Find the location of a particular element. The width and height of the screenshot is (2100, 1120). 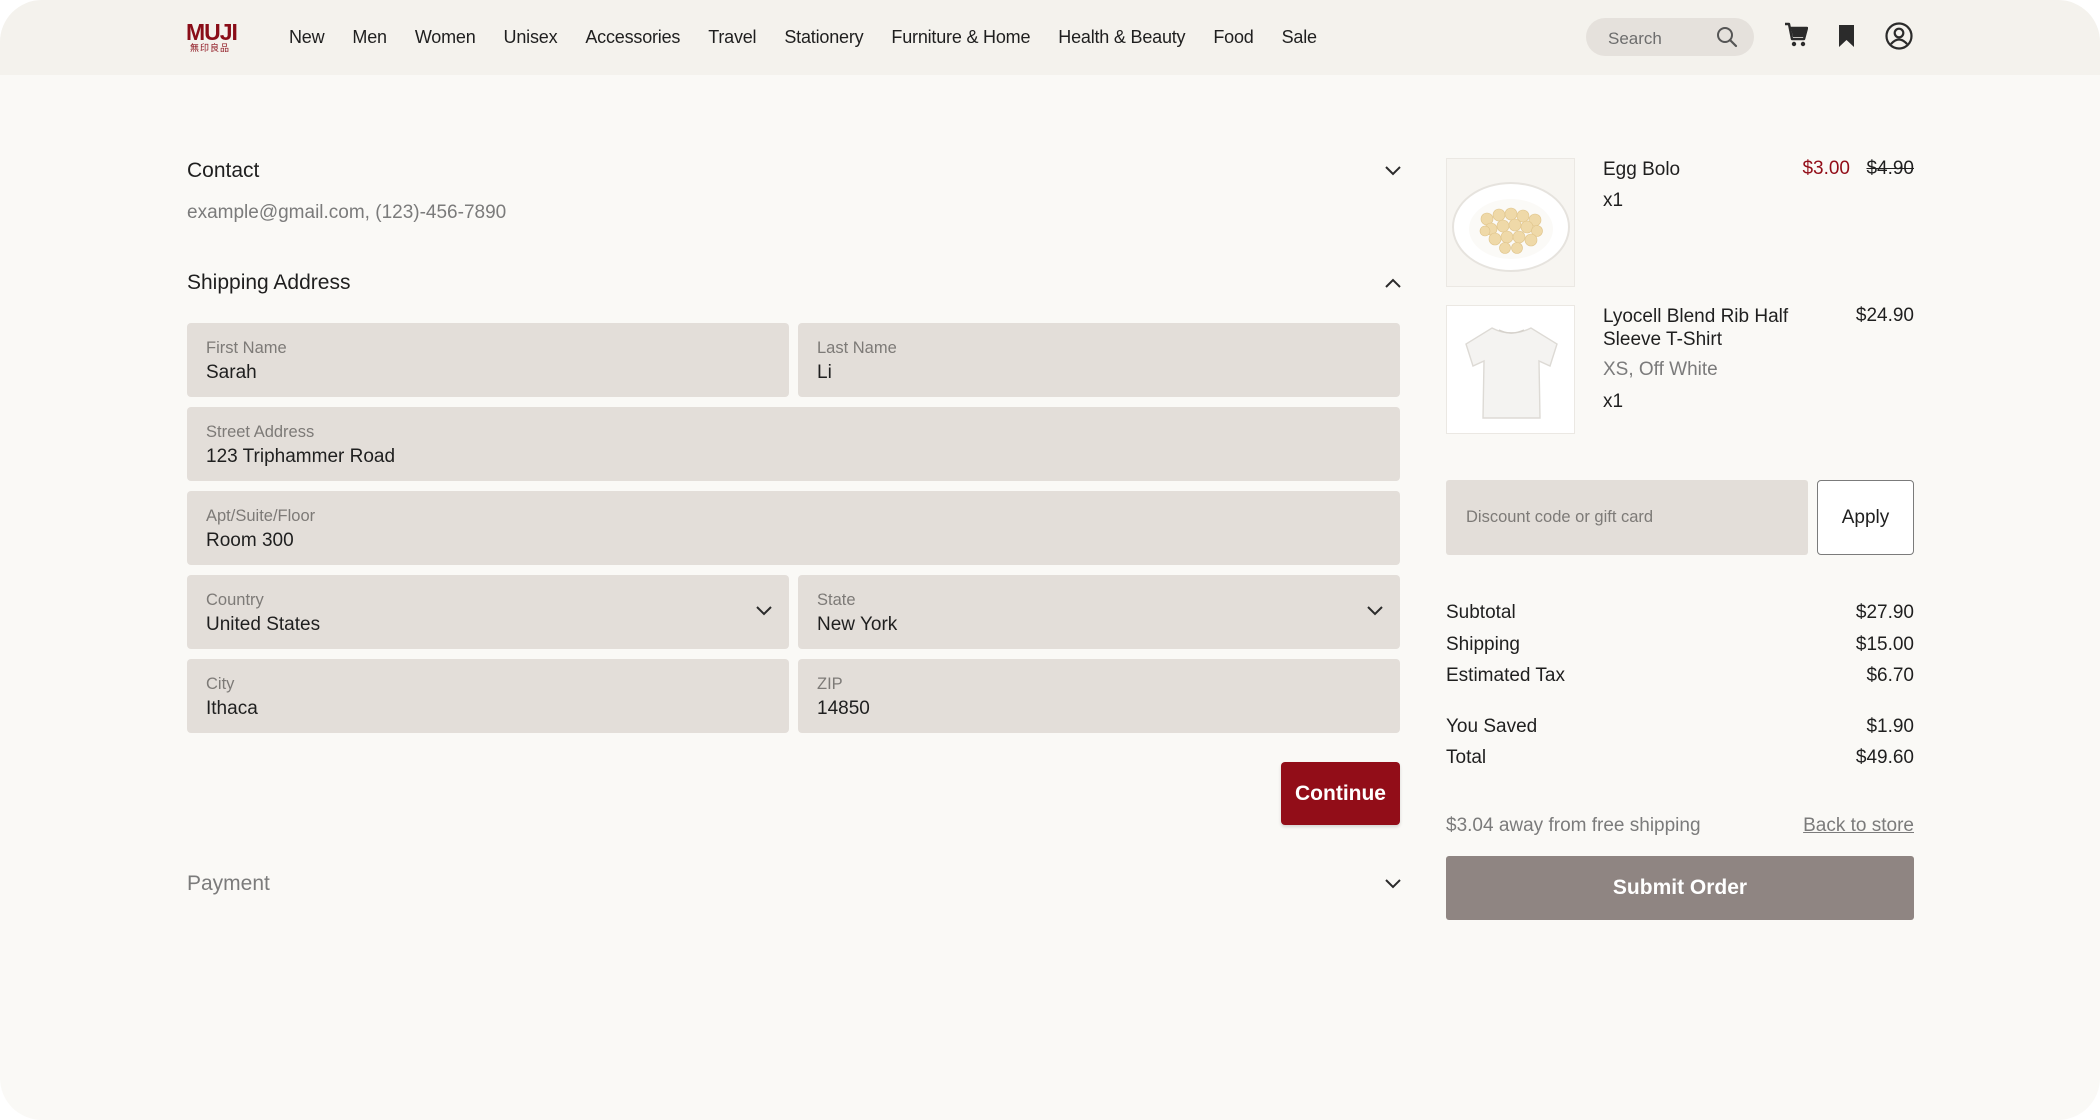

original-price-text: $4.90 is located at coordinates (1890, 168).